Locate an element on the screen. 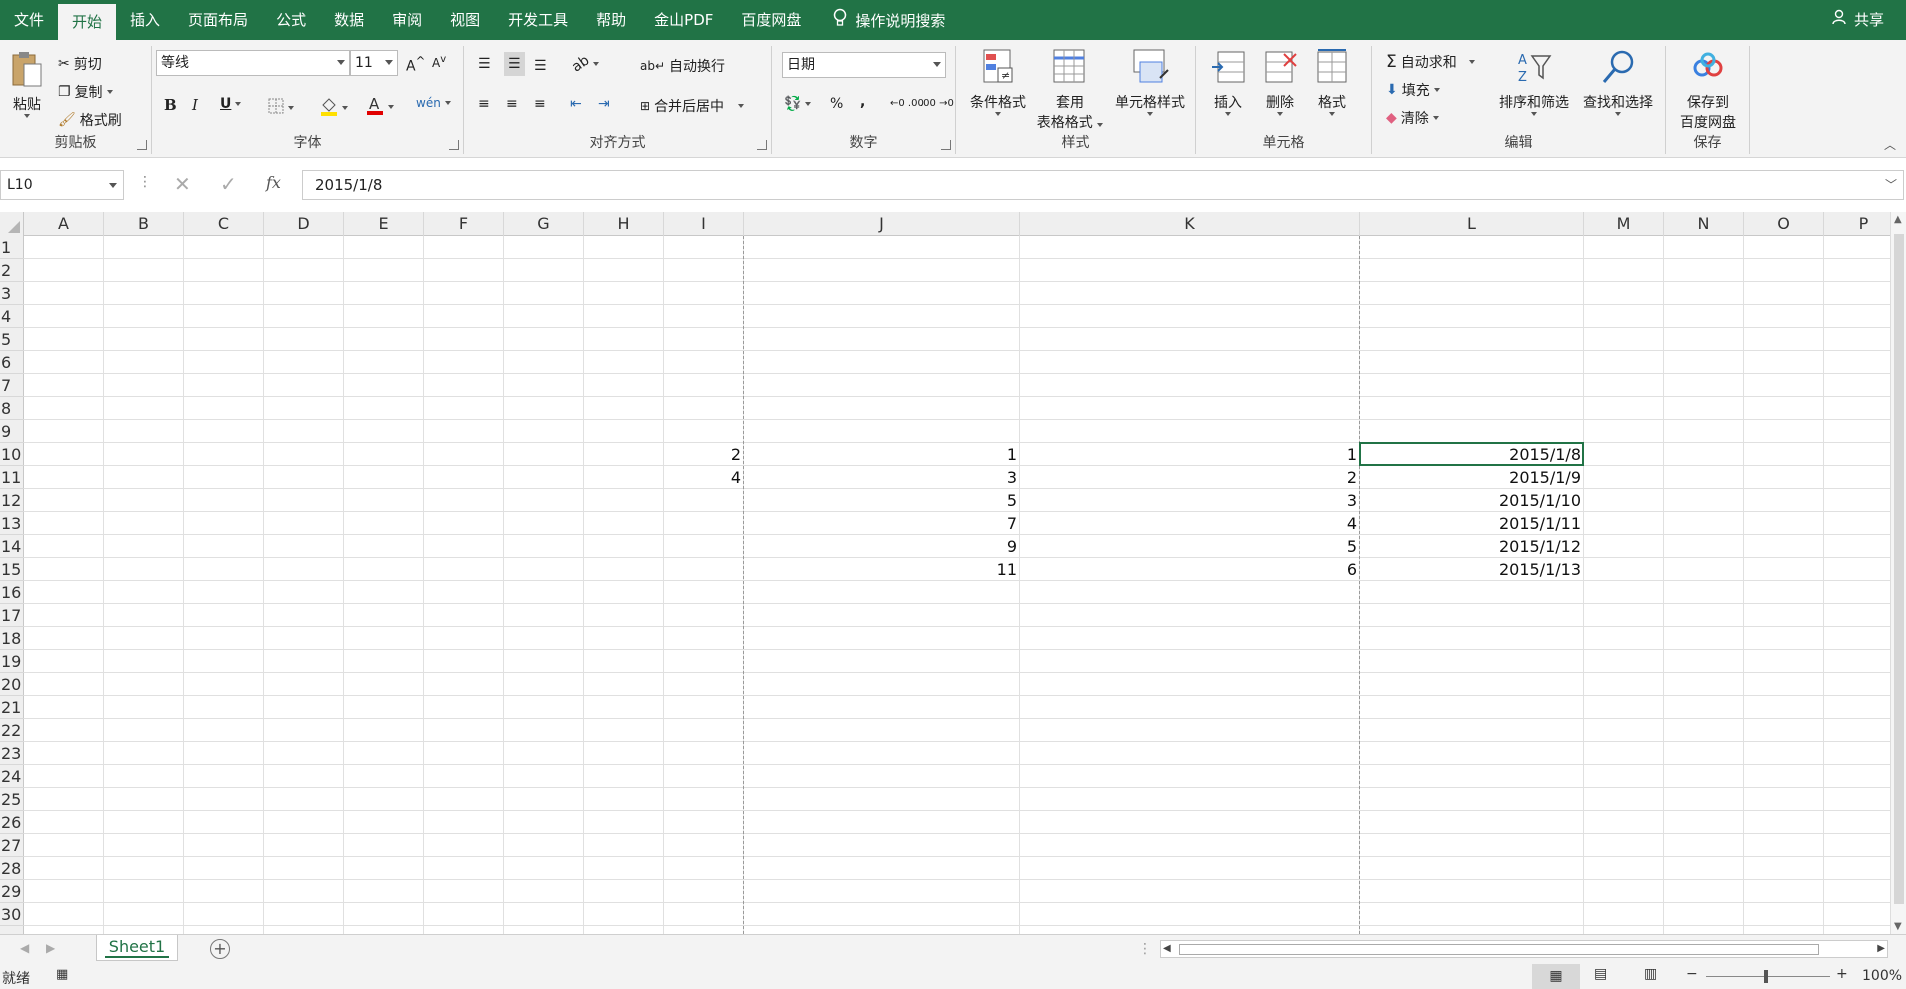 The width and height of the screenshot is (1906, 989). row-header-21: 21 is located at coordinates (12, 707).